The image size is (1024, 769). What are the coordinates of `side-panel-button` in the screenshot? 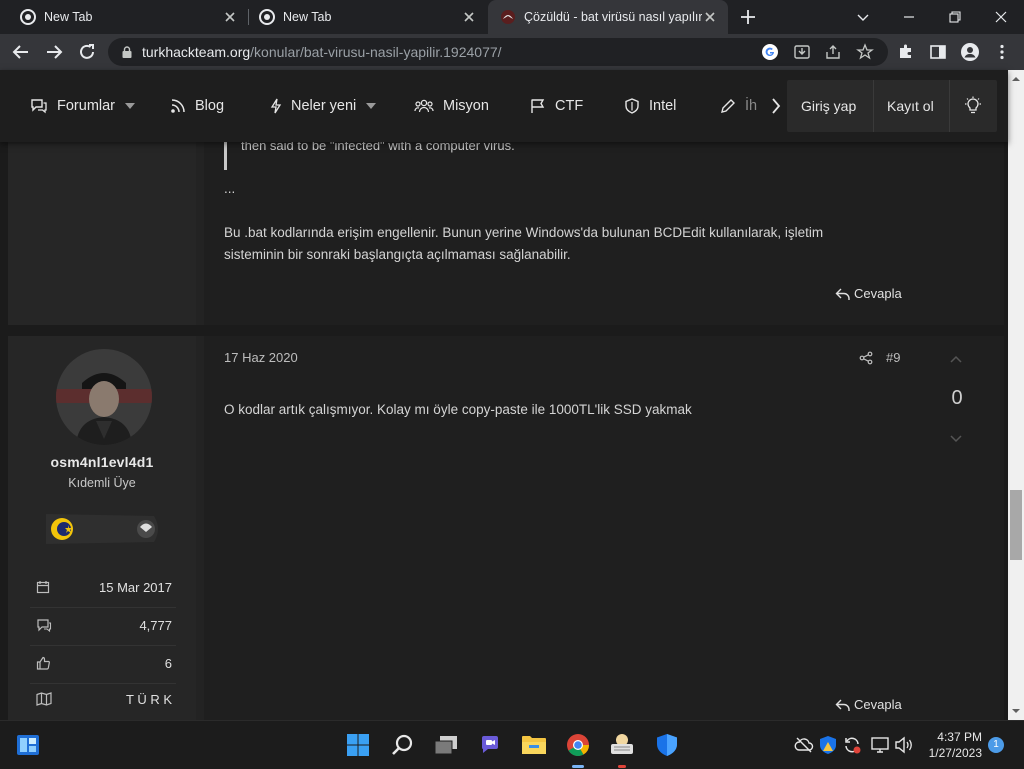 It's located at (938, 52).